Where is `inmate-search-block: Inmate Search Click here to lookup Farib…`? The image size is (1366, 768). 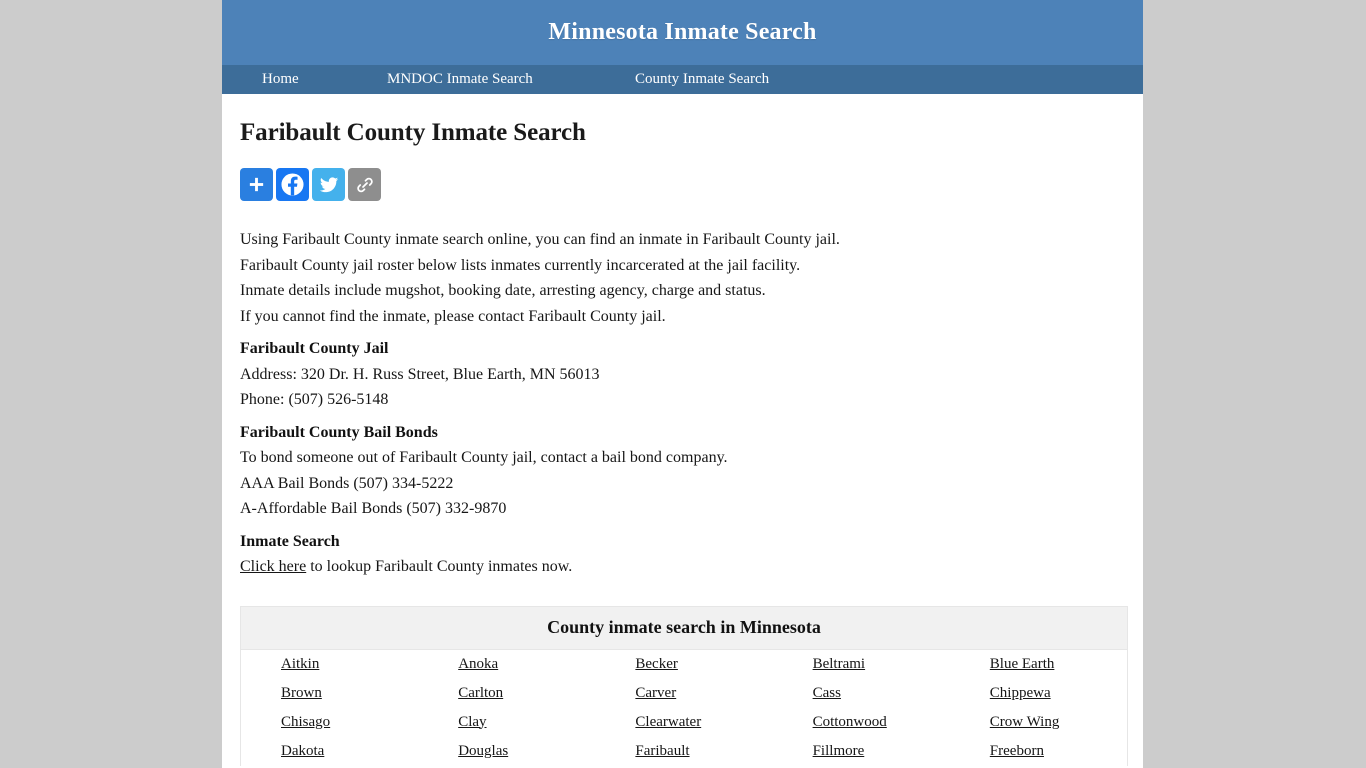
inmate-search-block: Inmate Search Click here to lookup Farib… is located at coordinates (671, 554).